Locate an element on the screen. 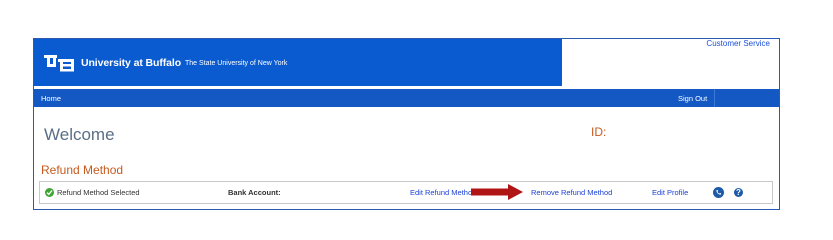 The height and width of the screenshot is (240, 833). nav-bar: Home Sign Out is located at coordinates (406, 98).